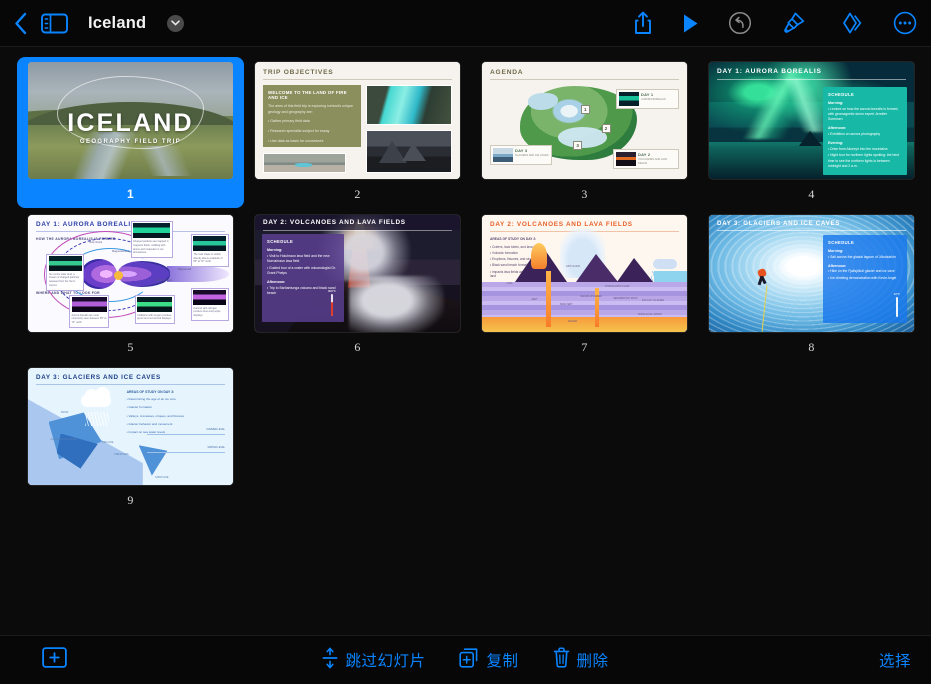 The width and height of the screenshot is (931, 684). I want to click on callout-photo, so click(503, 155).